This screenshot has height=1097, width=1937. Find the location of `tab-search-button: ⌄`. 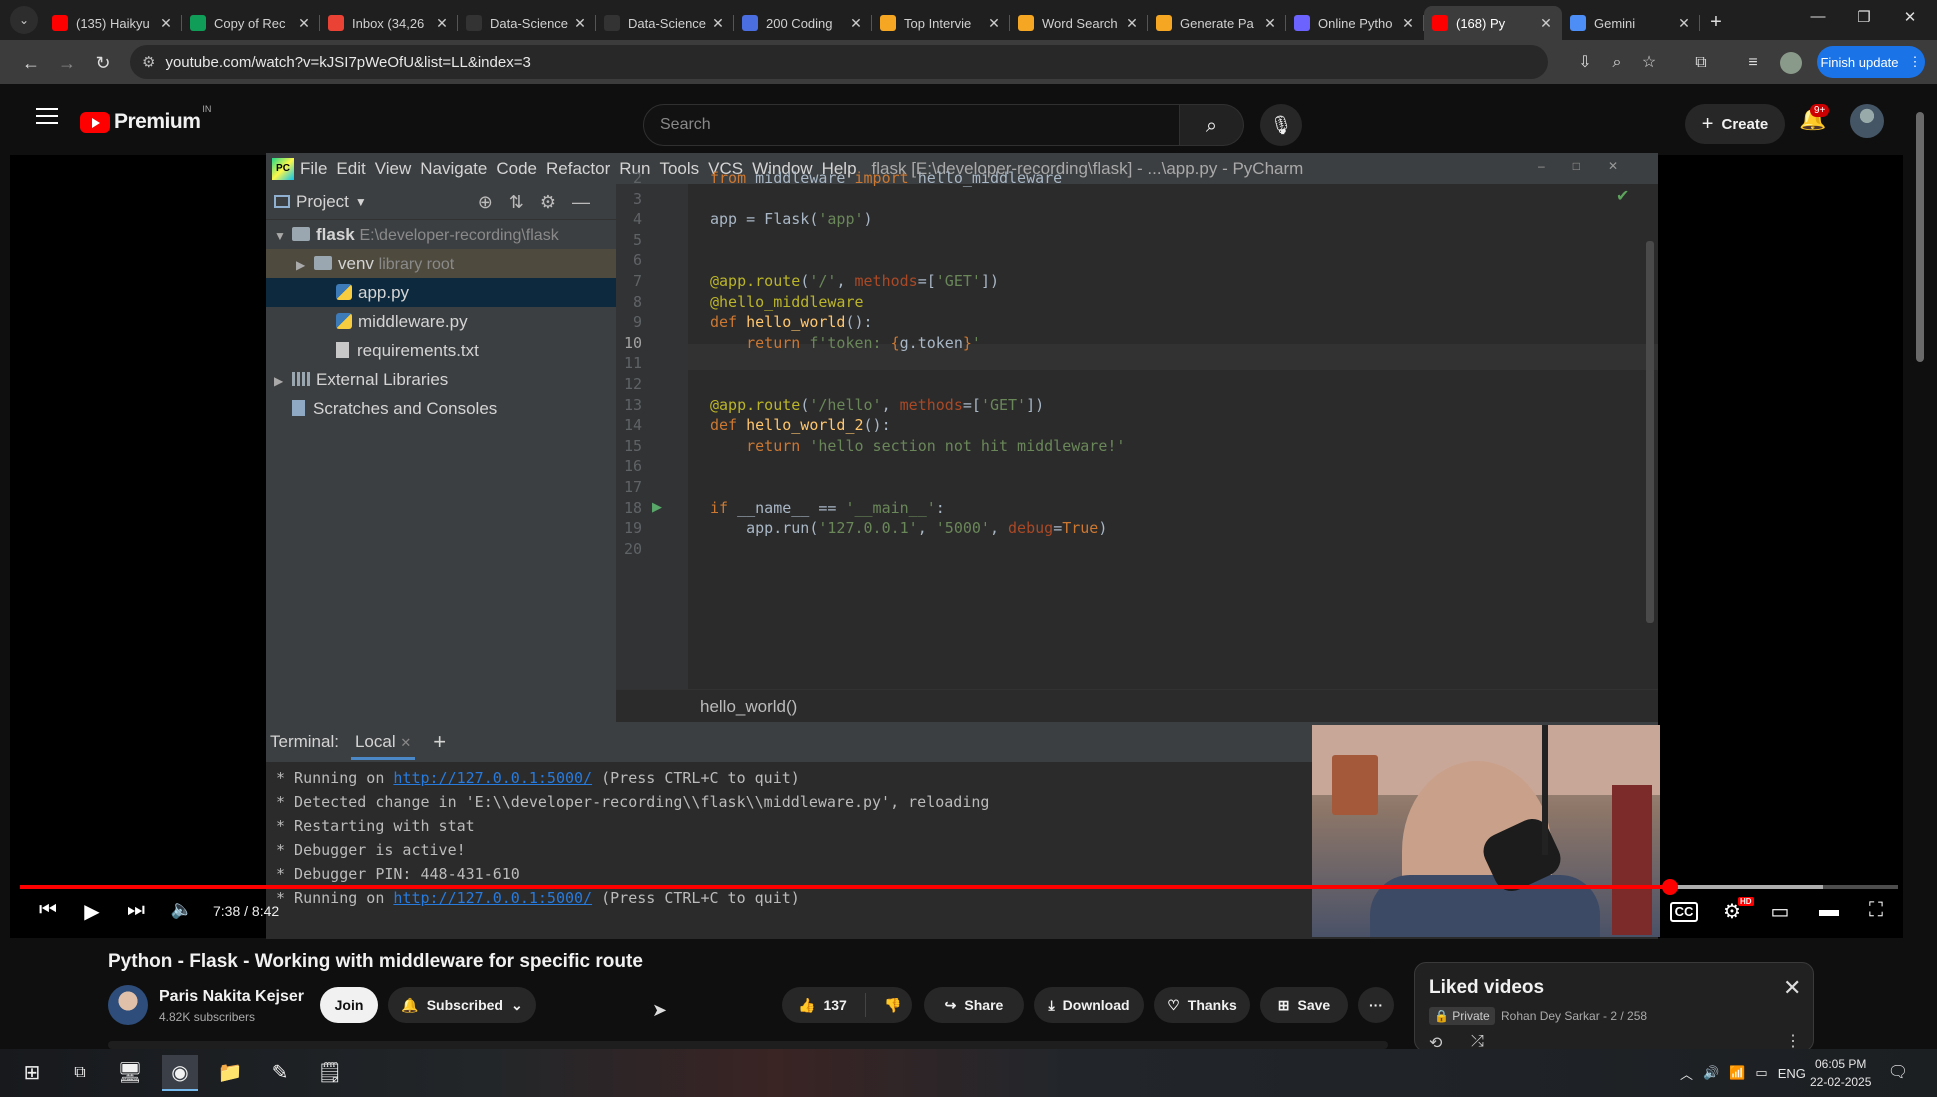

tab-search-button: ⌄ is located at coordinates (24, 20).